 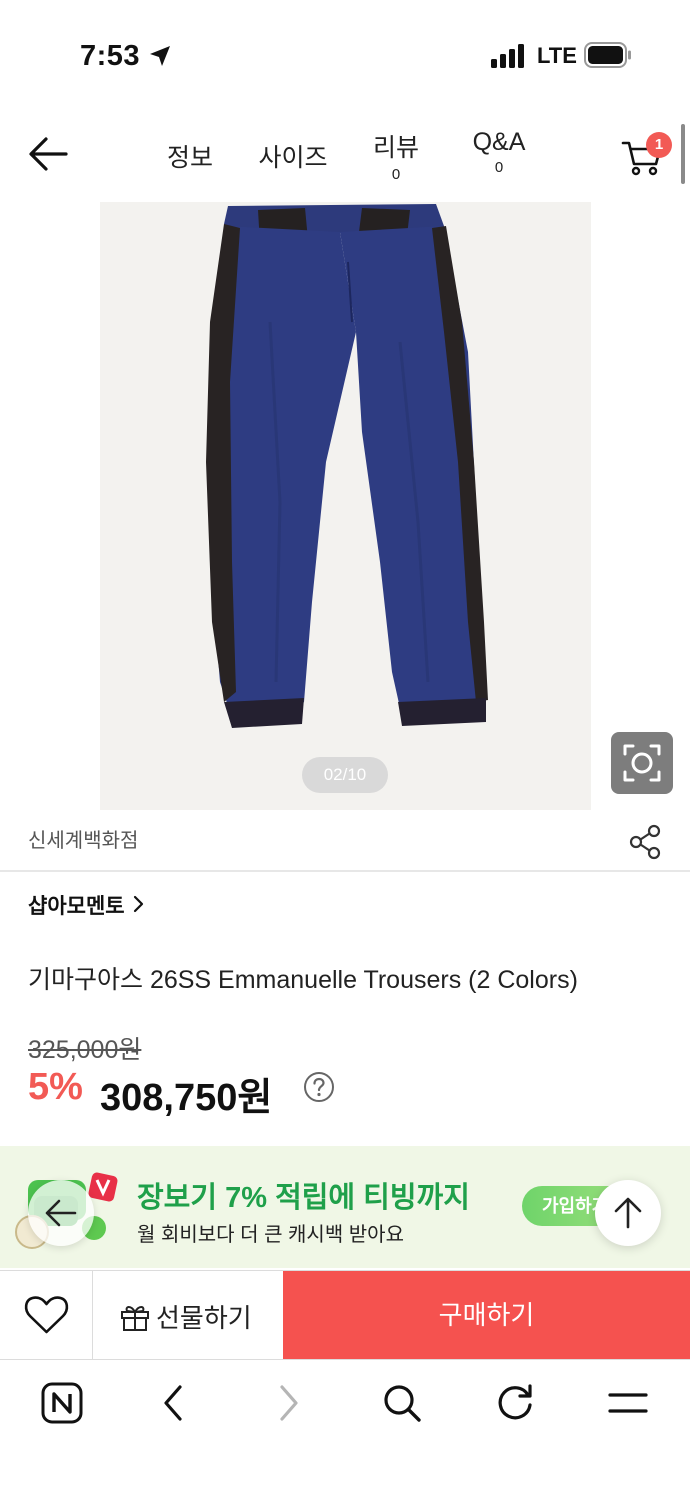 What do you see at coordinates (76, 905) in the screenshot?
I see `brand-link: 샵아모멘토` at bounding box center [76, 905].